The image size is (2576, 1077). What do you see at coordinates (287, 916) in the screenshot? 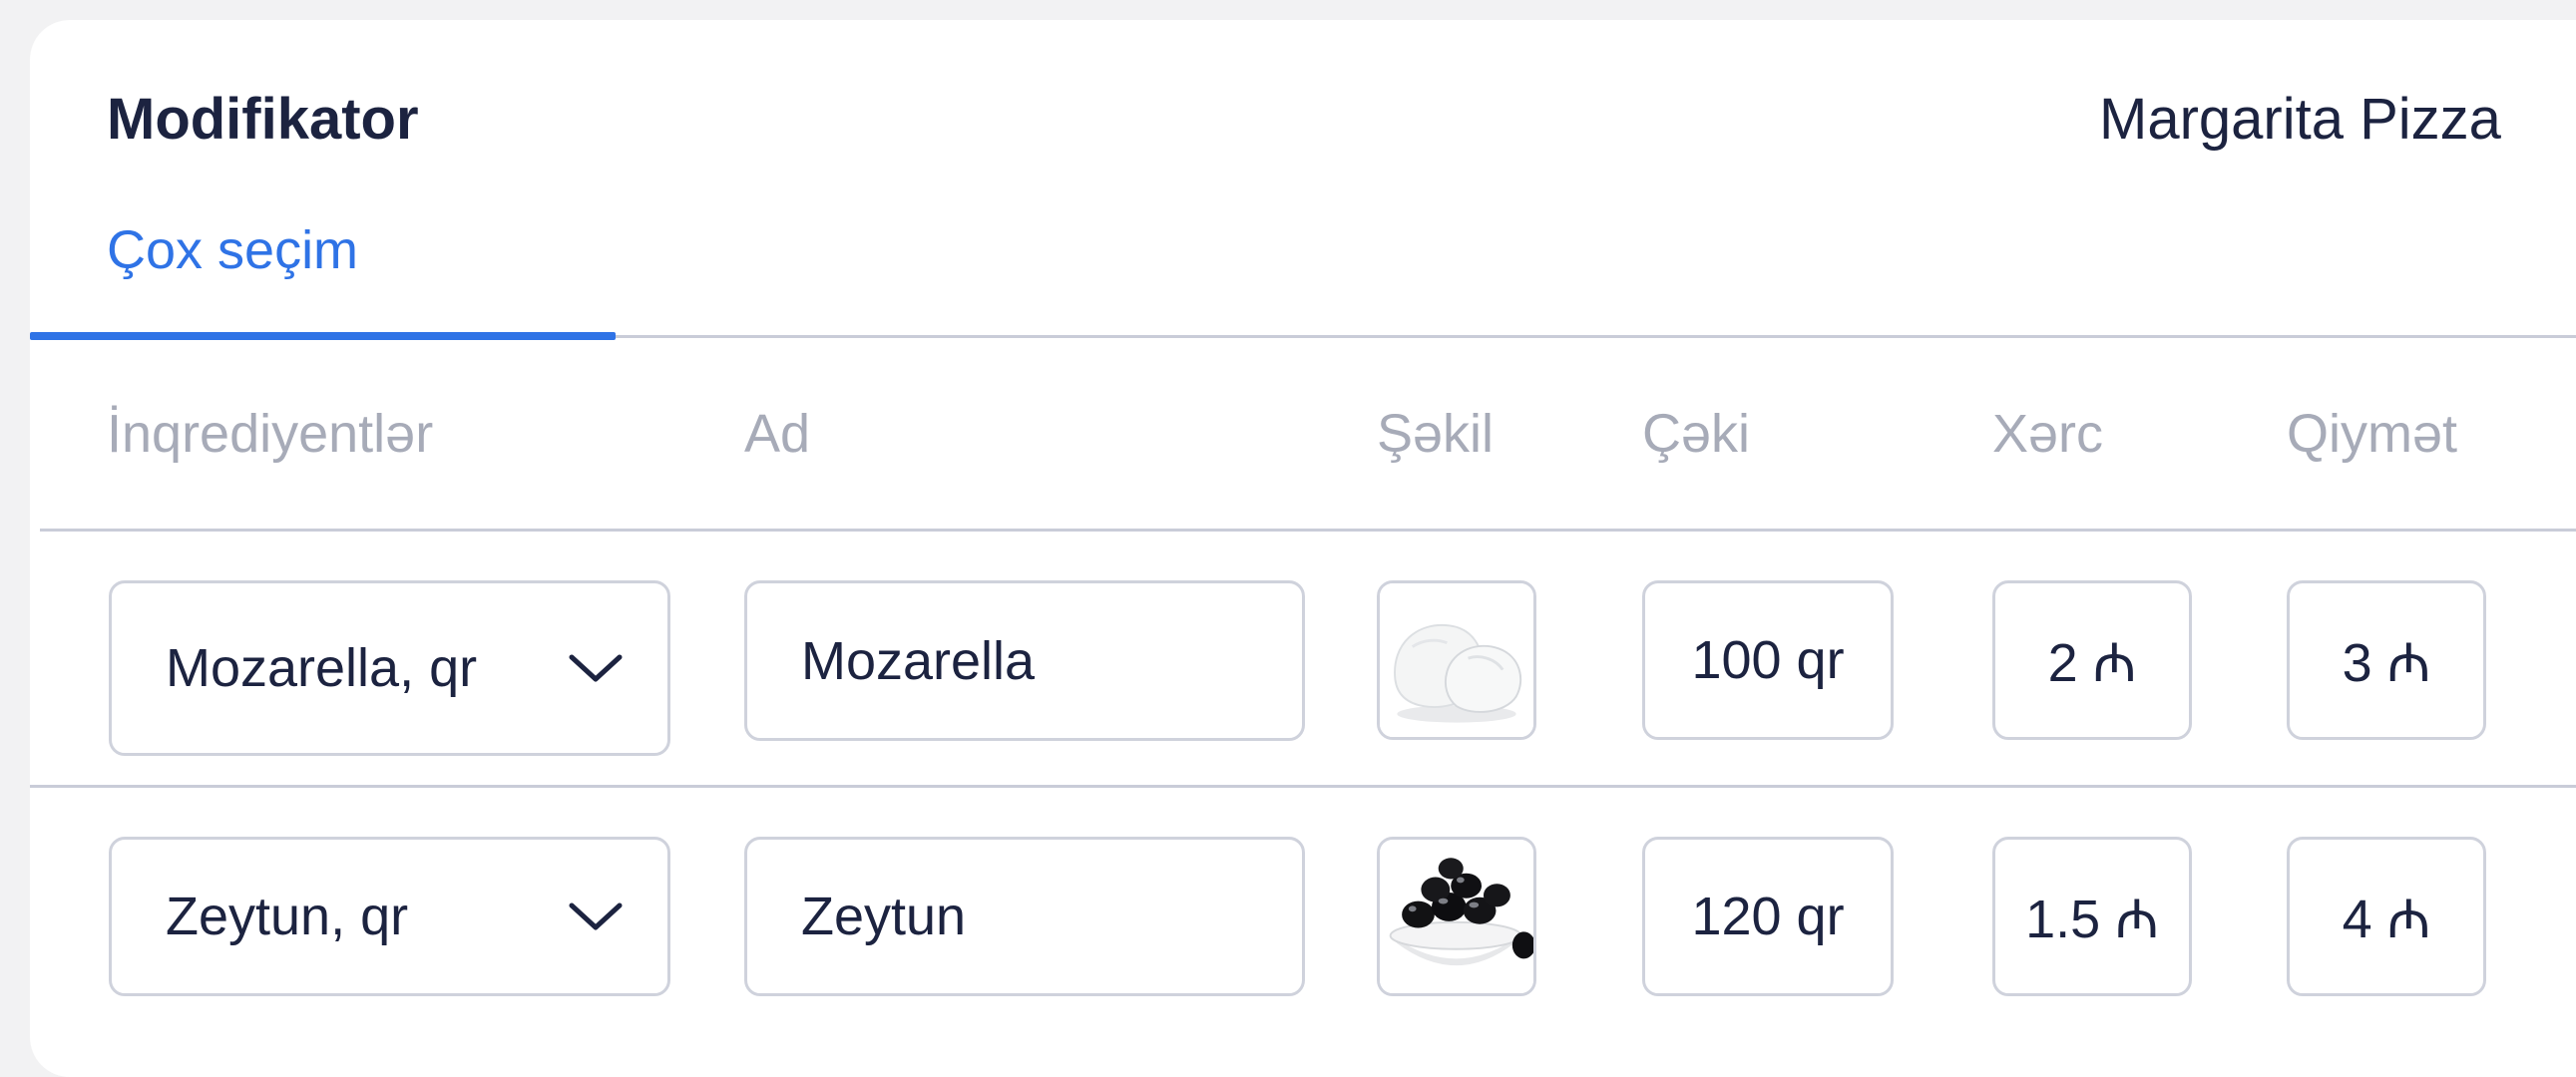
I see `ingredient-select-value: Zeytun, qr` at bounding box center [287, 916].